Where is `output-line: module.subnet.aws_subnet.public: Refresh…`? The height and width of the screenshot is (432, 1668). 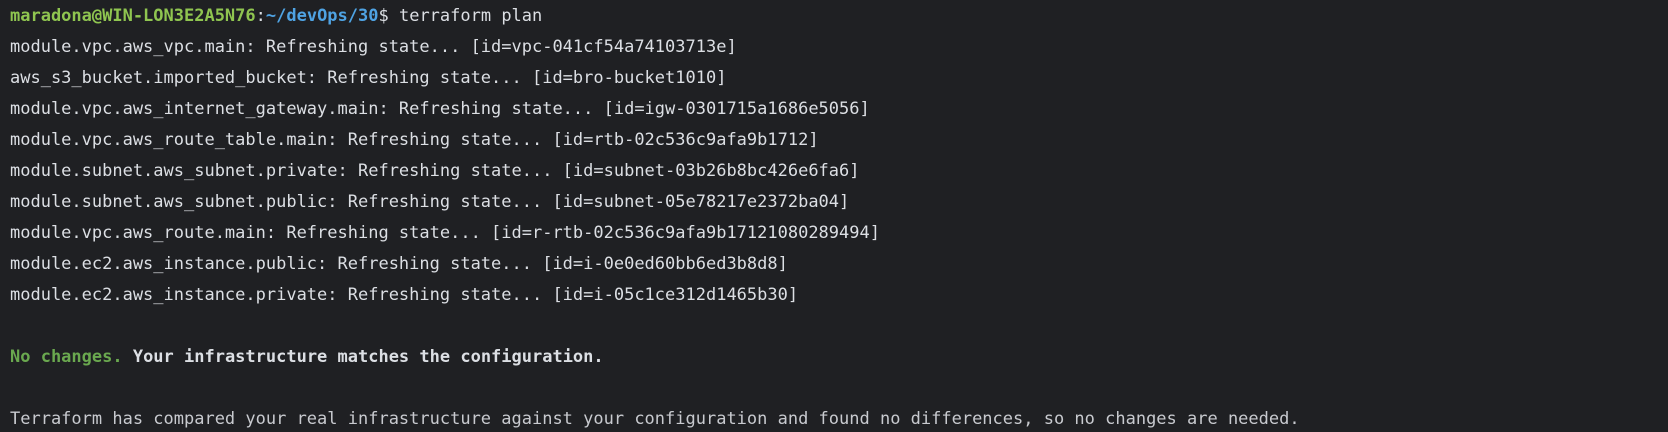 output-line: module.subnet.aws_subnet.public: Refresh… is located at coordinates (430, 202).